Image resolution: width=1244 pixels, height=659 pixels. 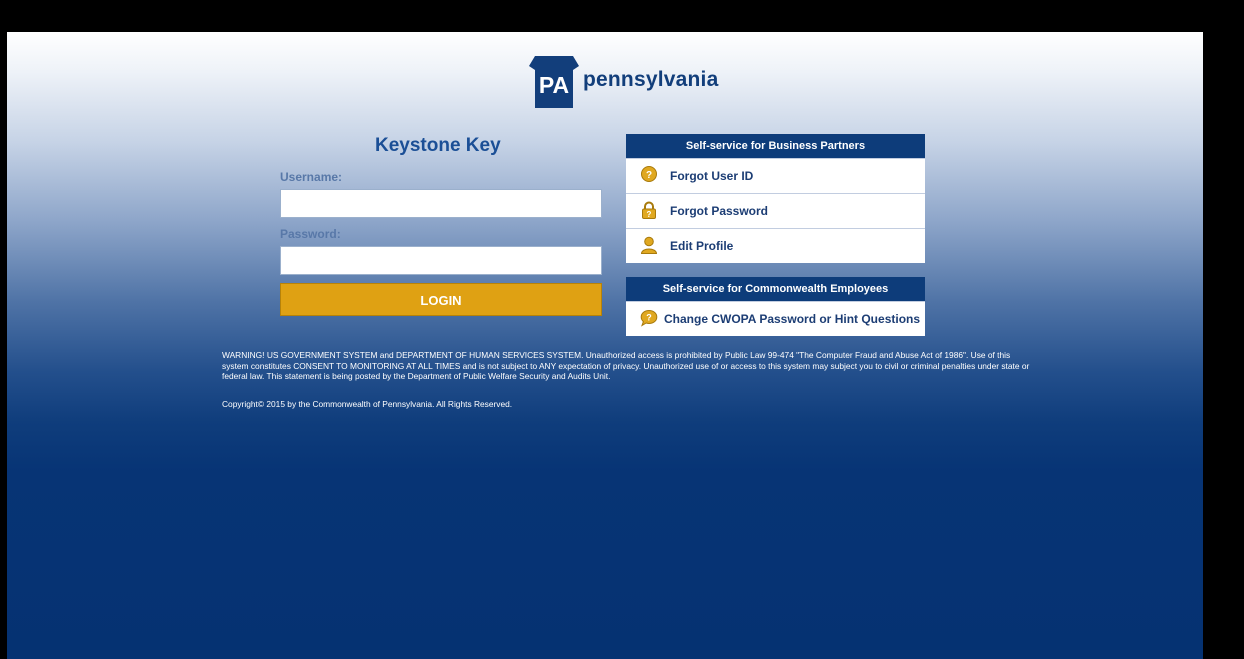 I want to click on forgot-user-id-label: Forgot User ID, so click(x=712, y=176).